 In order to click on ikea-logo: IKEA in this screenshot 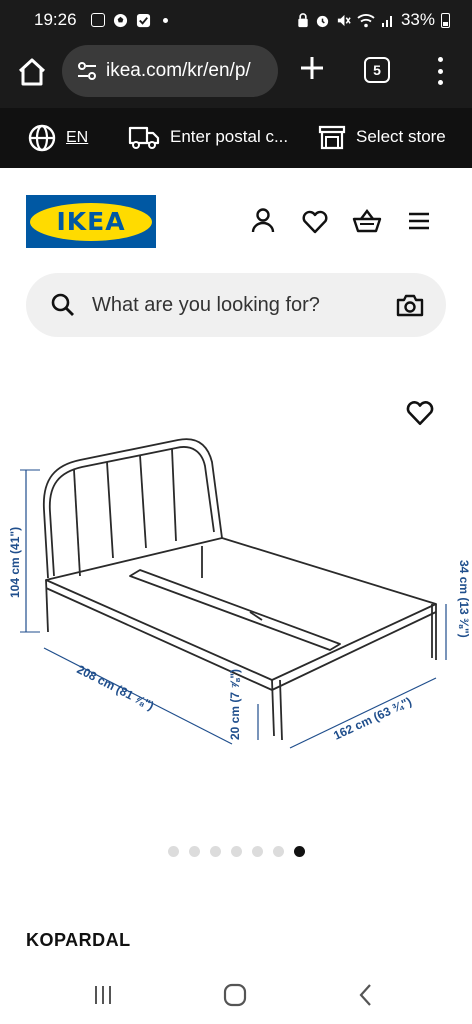, I will do `click(91, 221)`.